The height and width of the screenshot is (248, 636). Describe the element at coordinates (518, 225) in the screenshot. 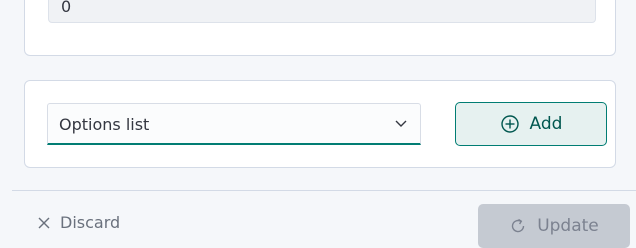

I see `refresh-icon` at that location.